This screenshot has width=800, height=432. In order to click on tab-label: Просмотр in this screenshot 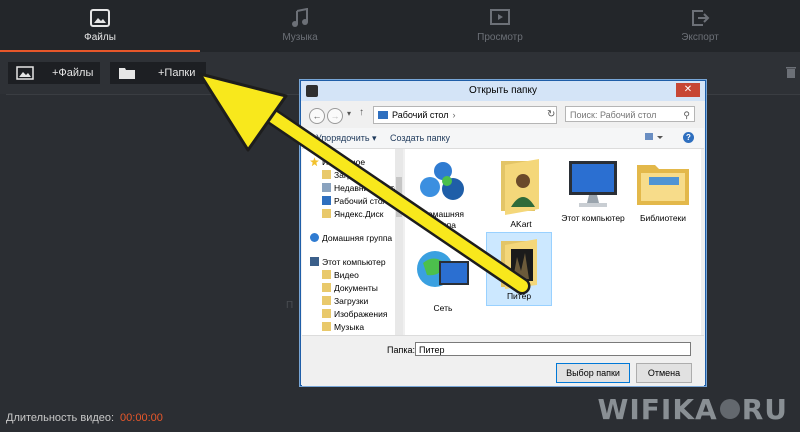, I will do `click(500, 37)`.